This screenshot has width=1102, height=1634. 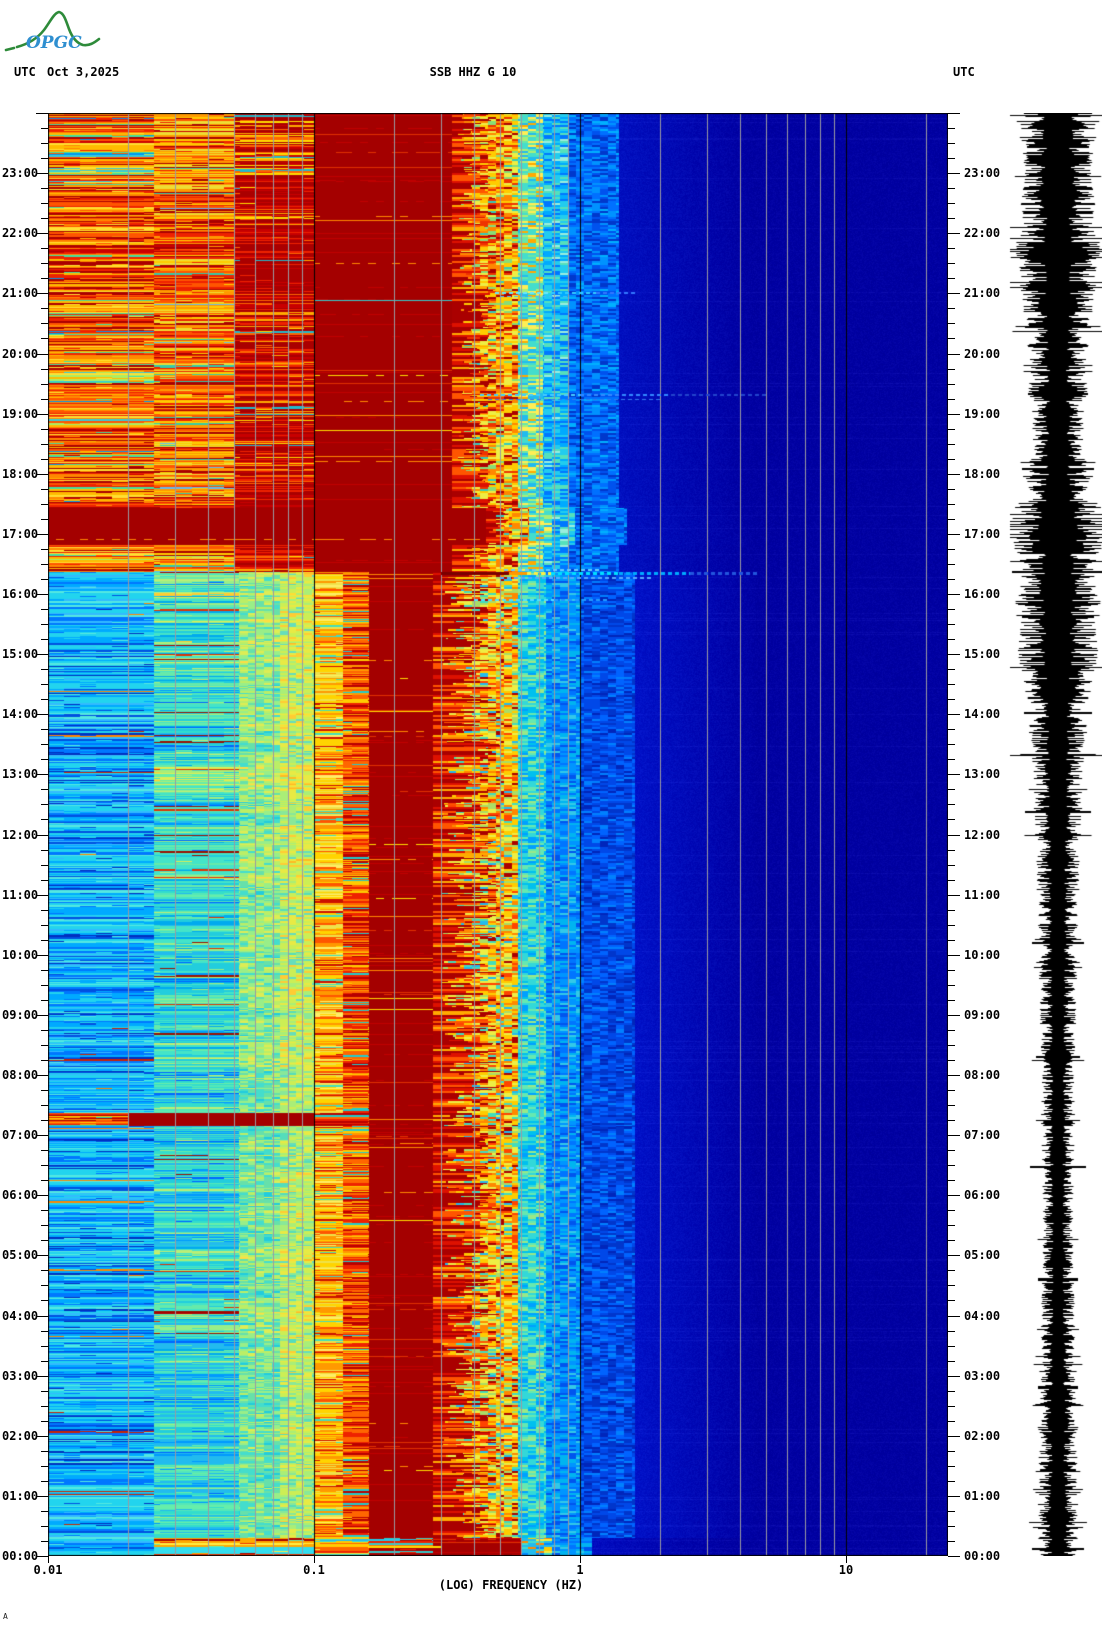 I want to click on y-axis-label-left: 23:00, so click(x=20, y=173).